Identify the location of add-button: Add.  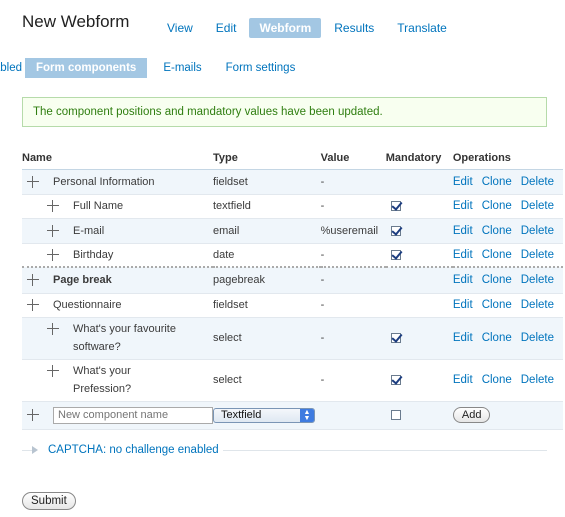
(471, 415).